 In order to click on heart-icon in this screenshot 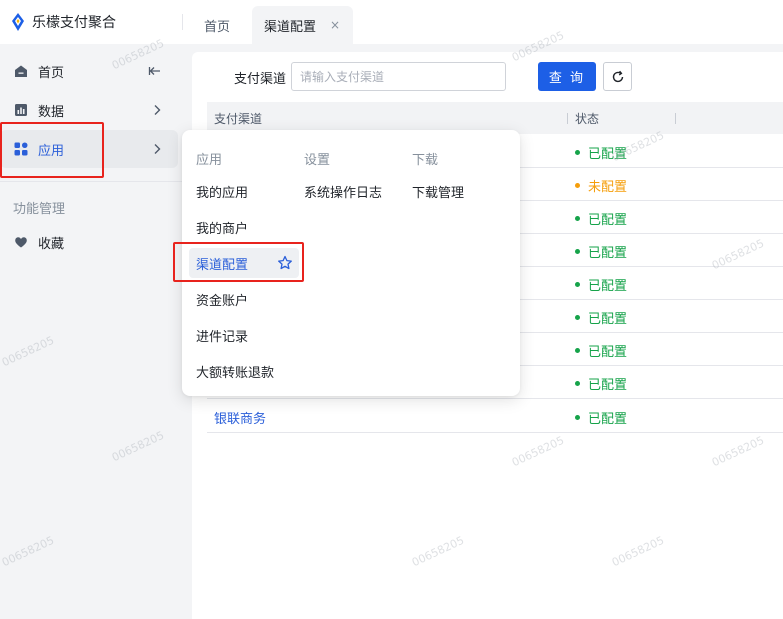, I will do `click(21, 242)`.